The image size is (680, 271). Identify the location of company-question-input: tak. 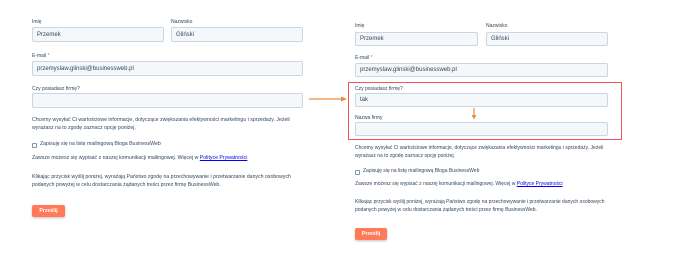
(481, 100).